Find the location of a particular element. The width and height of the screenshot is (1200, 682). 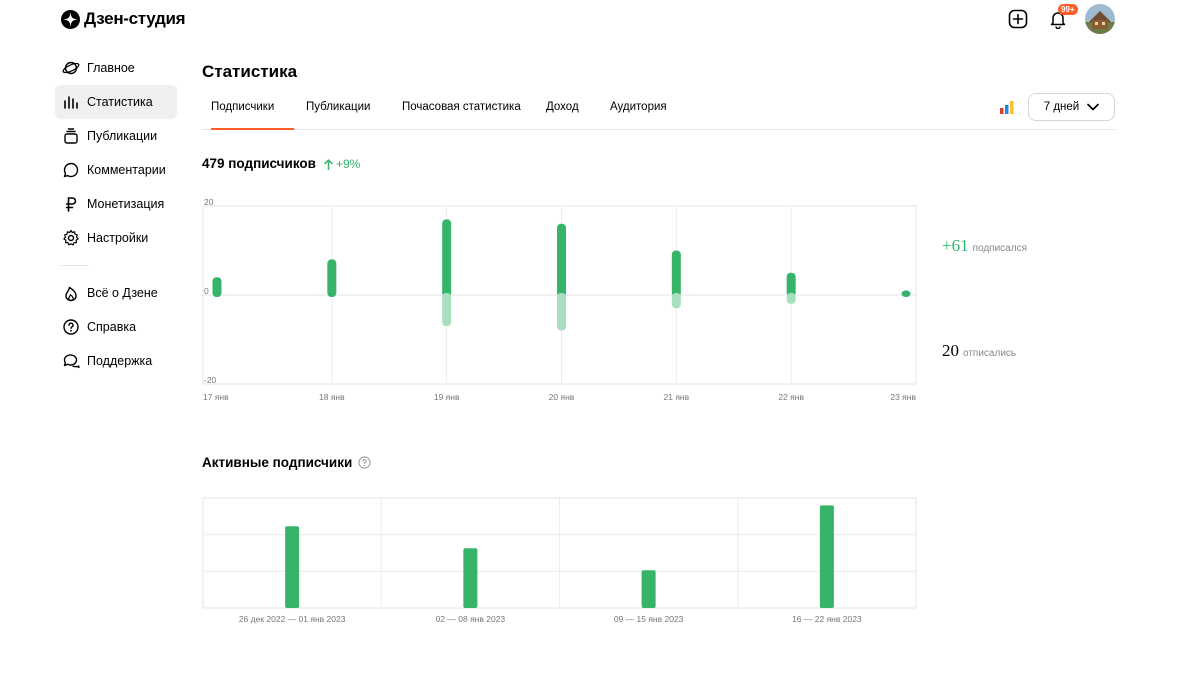

chevron-down-icon is located at coordinates (1093, 107).